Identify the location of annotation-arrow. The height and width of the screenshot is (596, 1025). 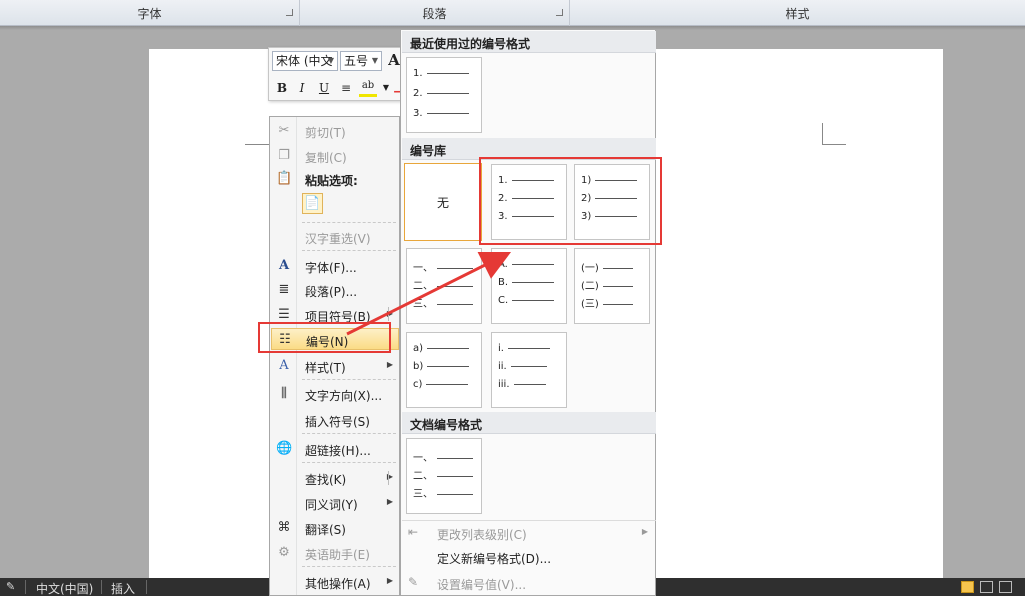
(429, 293).